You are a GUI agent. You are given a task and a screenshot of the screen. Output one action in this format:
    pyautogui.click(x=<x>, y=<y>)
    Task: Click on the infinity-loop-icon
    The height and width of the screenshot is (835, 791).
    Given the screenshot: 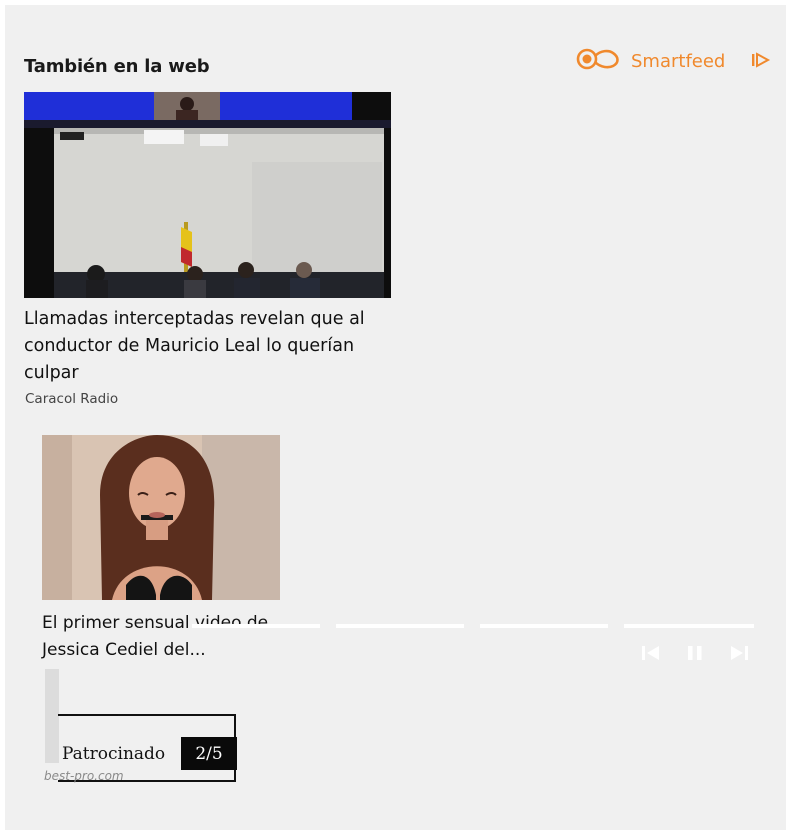 What is the action you would take?
    pyautogui.click(x=600, y=61)
    